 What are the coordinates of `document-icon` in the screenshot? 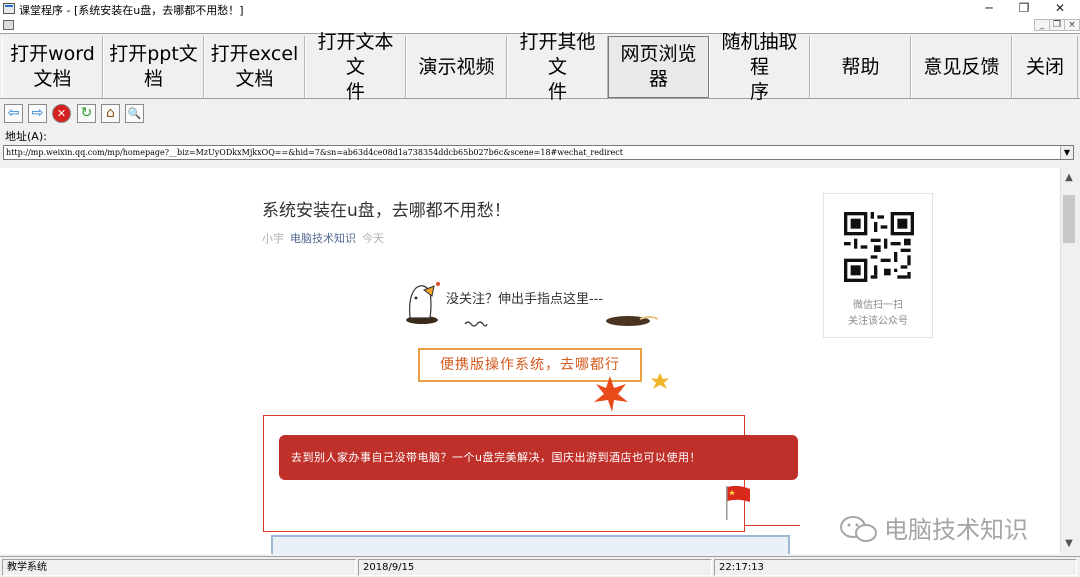 It's located at (8, 25).